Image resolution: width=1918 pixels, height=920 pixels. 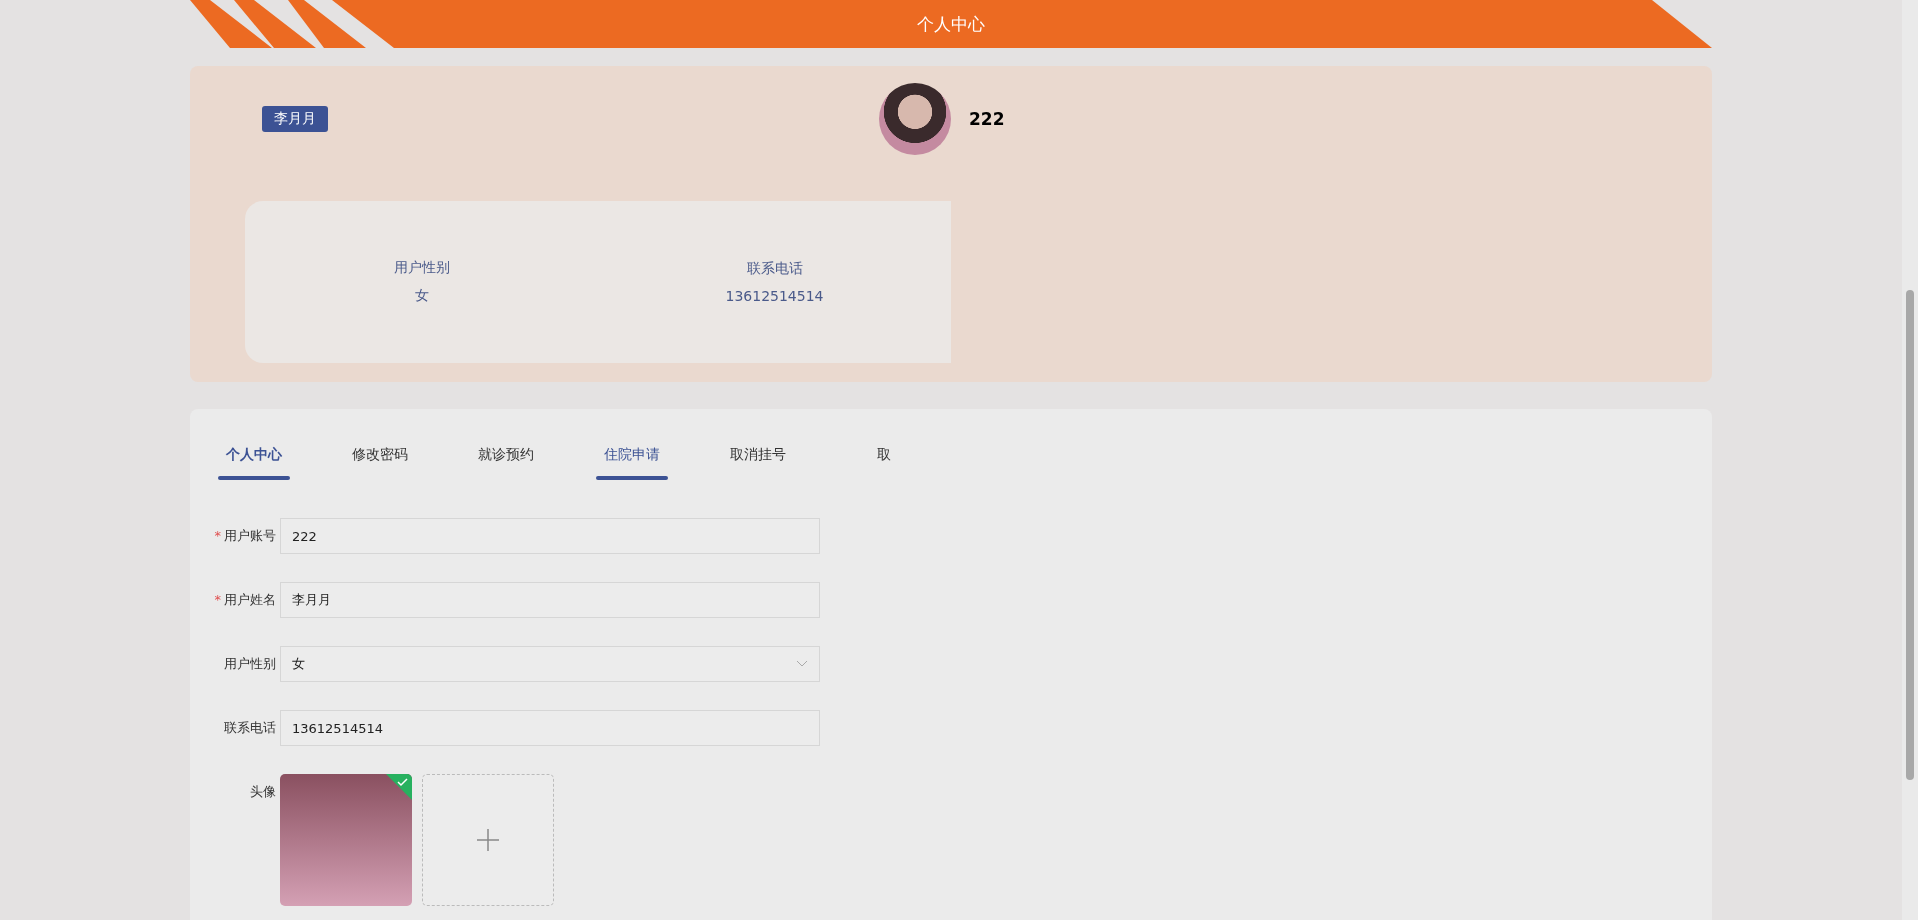 What do you see at coordinates (250, 536) in the screenshot?
I see `field-label: 用户账号` at bounding box center [250, 536].